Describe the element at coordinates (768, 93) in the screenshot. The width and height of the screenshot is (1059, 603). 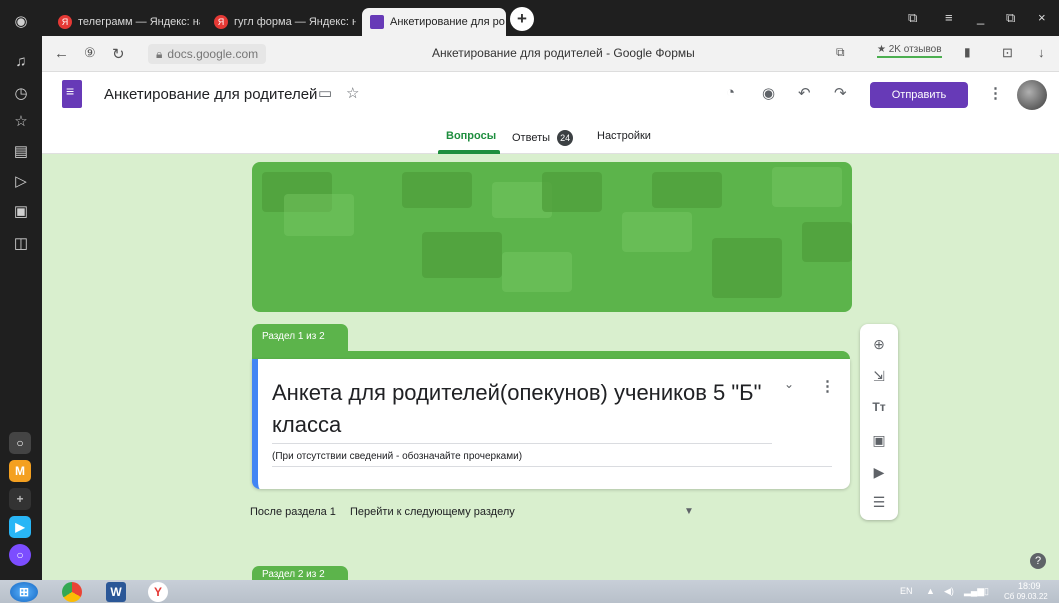
I see `preview-eye-icon: ◉` at that location.